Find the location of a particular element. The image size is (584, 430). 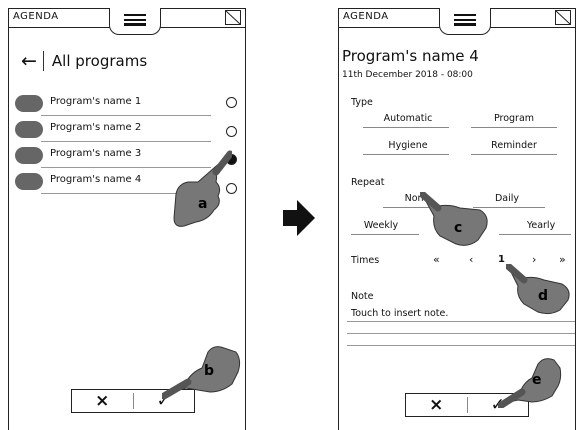

header: ← All programs is located at coordinates (84, 61).